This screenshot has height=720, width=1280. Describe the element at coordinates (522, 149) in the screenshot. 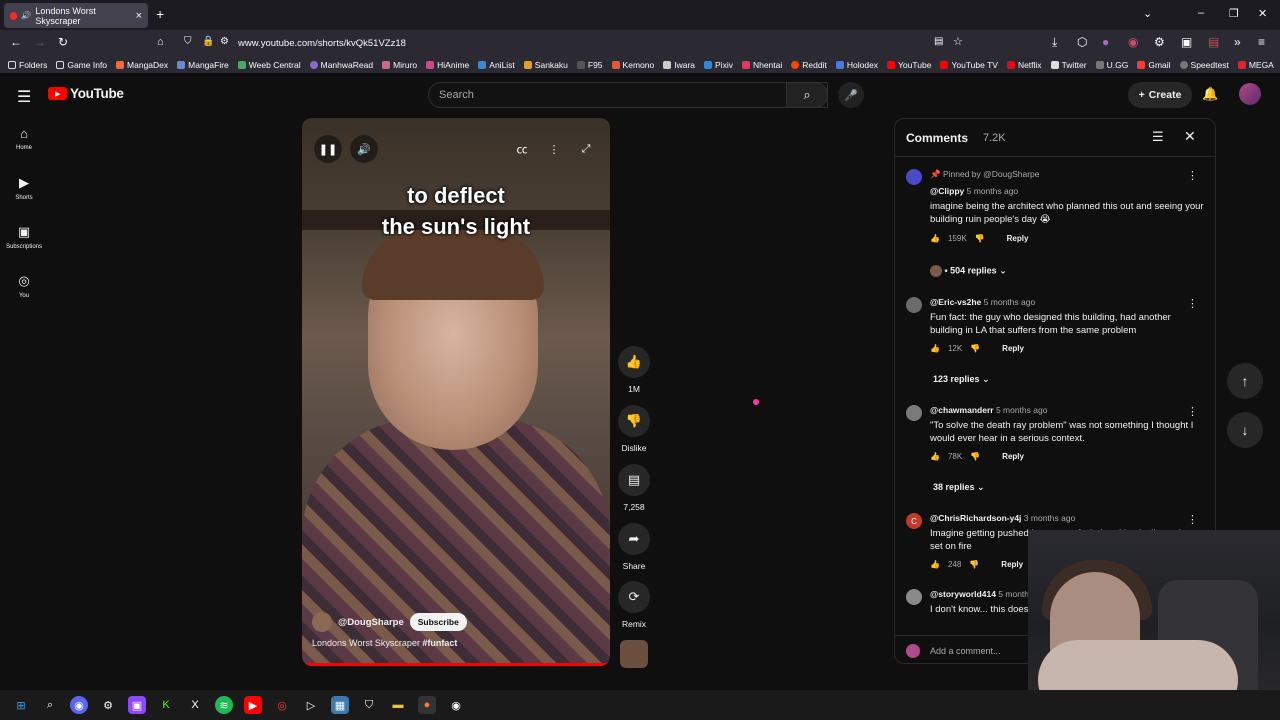

I see `captions-icon: ㏄` at that location.